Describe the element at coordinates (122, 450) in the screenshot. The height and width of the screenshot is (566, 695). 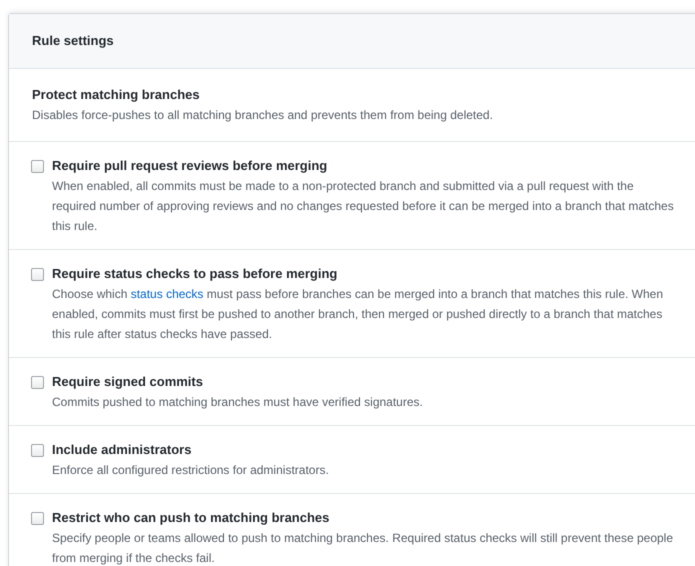
I see `option-title: Include administrators` at that location.